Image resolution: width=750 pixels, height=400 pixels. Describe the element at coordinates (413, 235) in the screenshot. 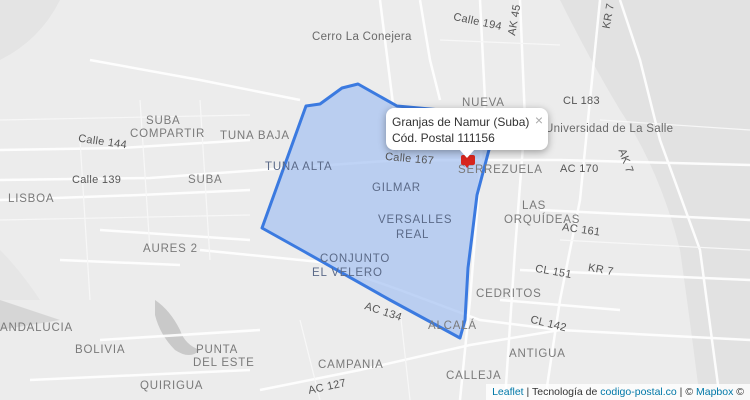

I see `label-real: REAL` at that location.